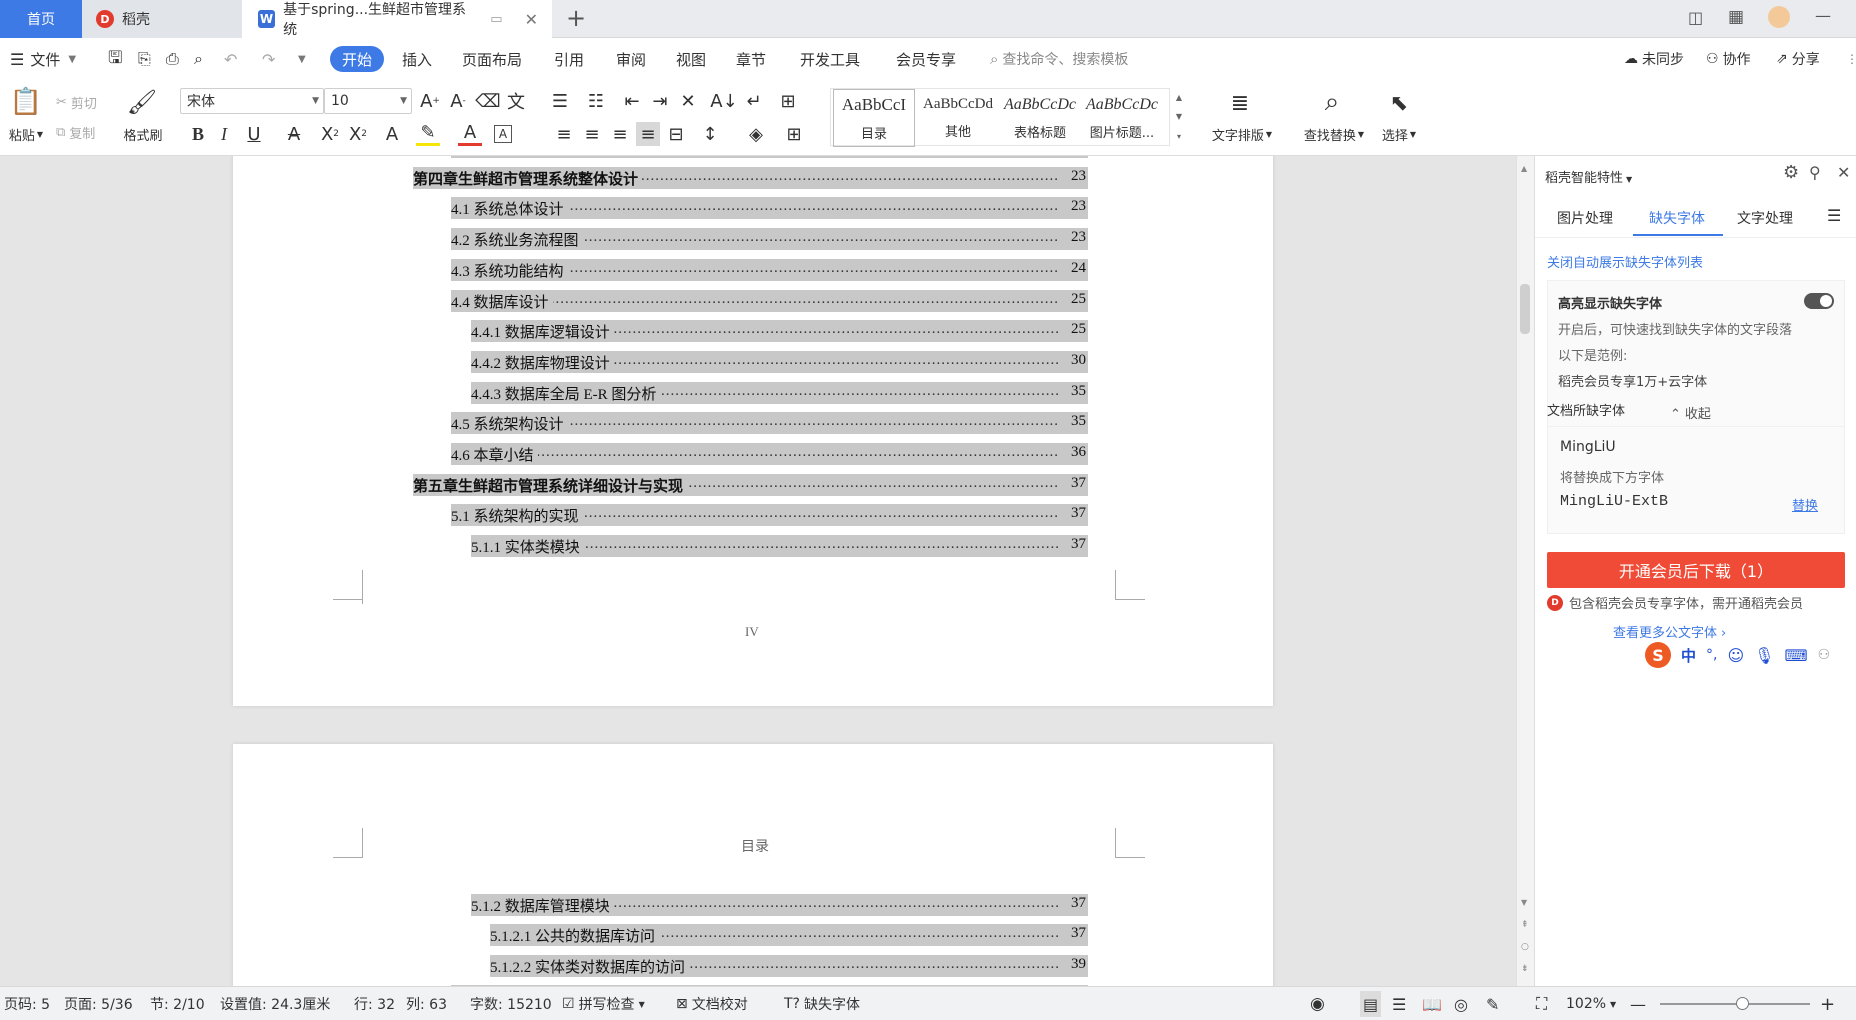 The width and height of the screenshot is (1856, 1020). I want to click on text-effect-icon: A, so click(392, 134).